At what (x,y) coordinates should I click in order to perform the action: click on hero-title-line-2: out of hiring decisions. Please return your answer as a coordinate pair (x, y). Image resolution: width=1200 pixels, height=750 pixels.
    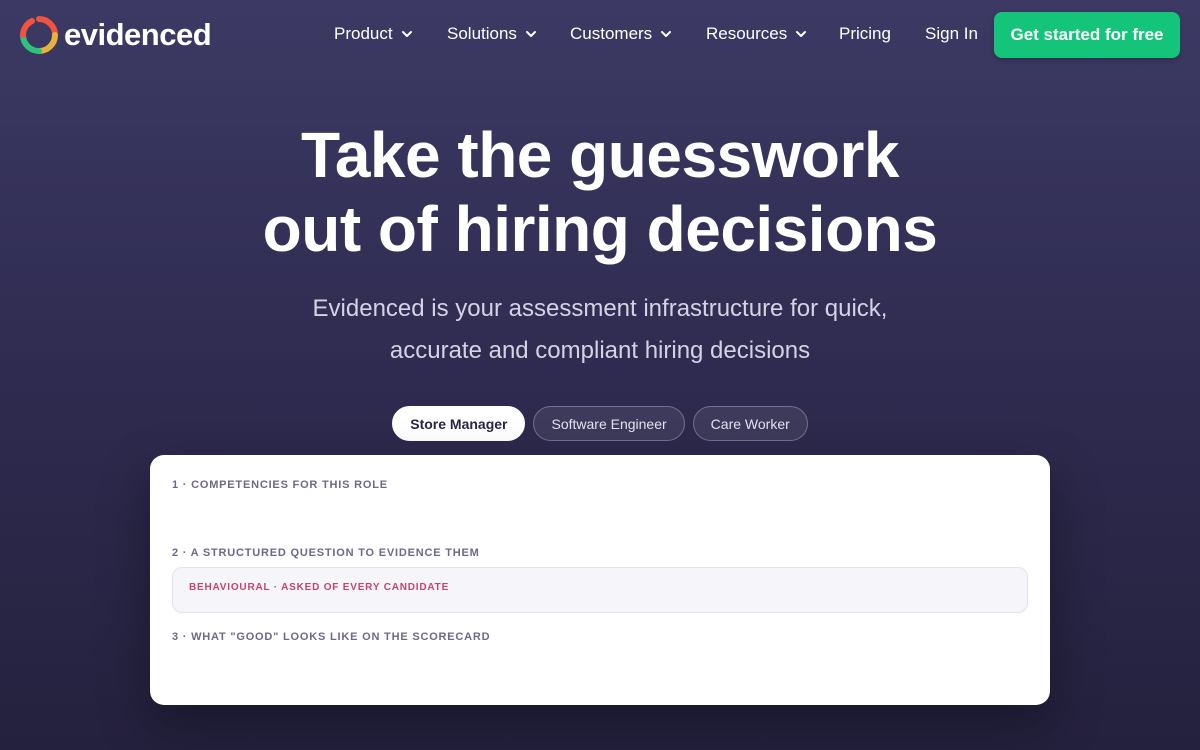
    Looking at the image, I should click on (600, 229).